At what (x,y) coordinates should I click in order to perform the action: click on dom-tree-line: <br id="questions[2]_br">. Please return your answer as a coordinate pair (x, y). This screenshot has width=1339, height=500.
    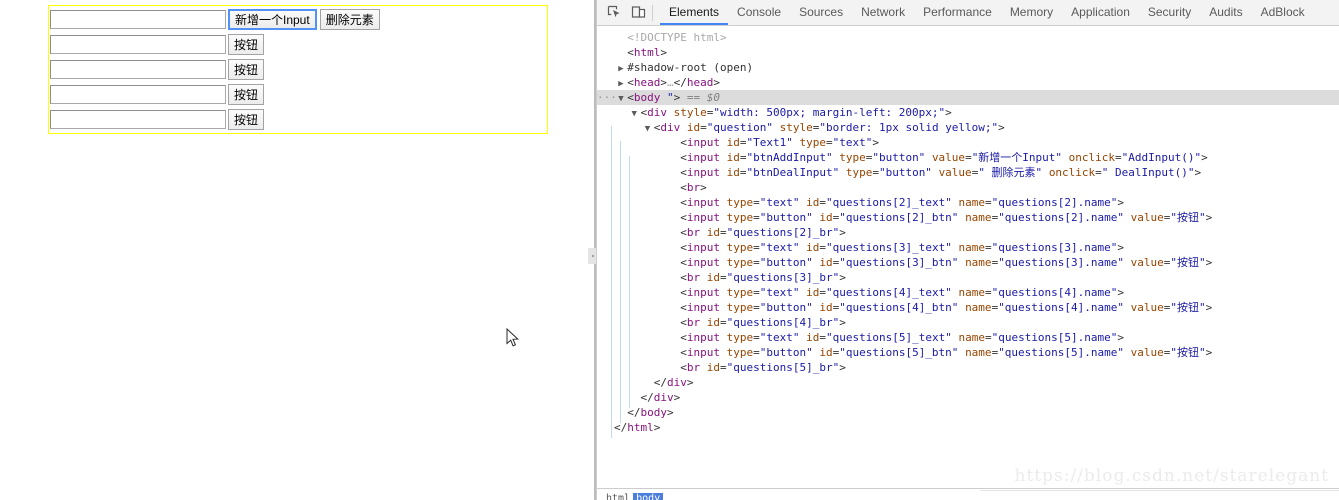
    Looking at the image, I should click on (968, 232).